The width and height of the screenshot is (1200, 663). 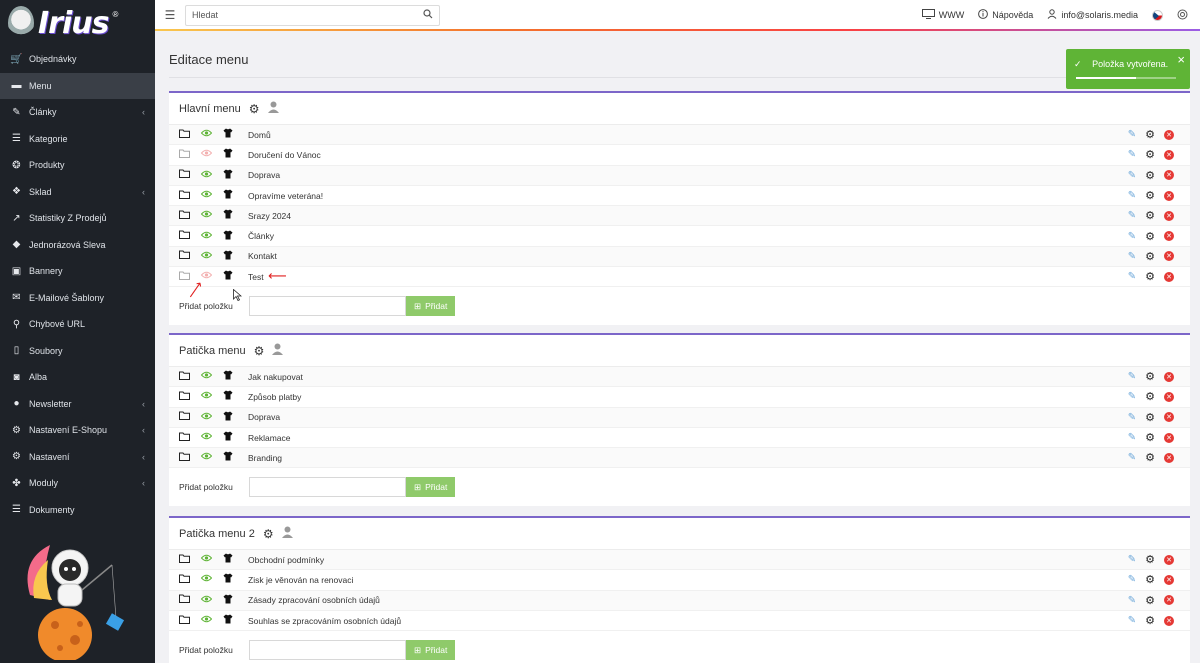 What do you see at coordinates (256, 277) in the screenshot?
I see `menu-item-label: Test` at bounding box center [256, 277].